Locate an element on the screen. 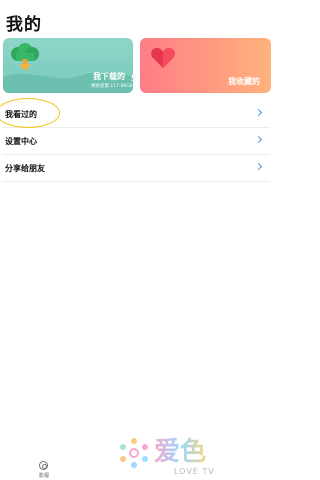 The height and width of the screenshot is (480, 320). watermark-en-text: LOVE TV is located at coordinates (194, 471).